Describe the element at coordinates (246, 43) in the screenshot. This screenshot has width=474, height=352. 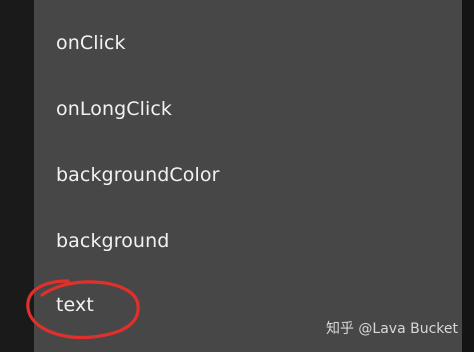
I see `menu-item-onclick: onClick` at that location.